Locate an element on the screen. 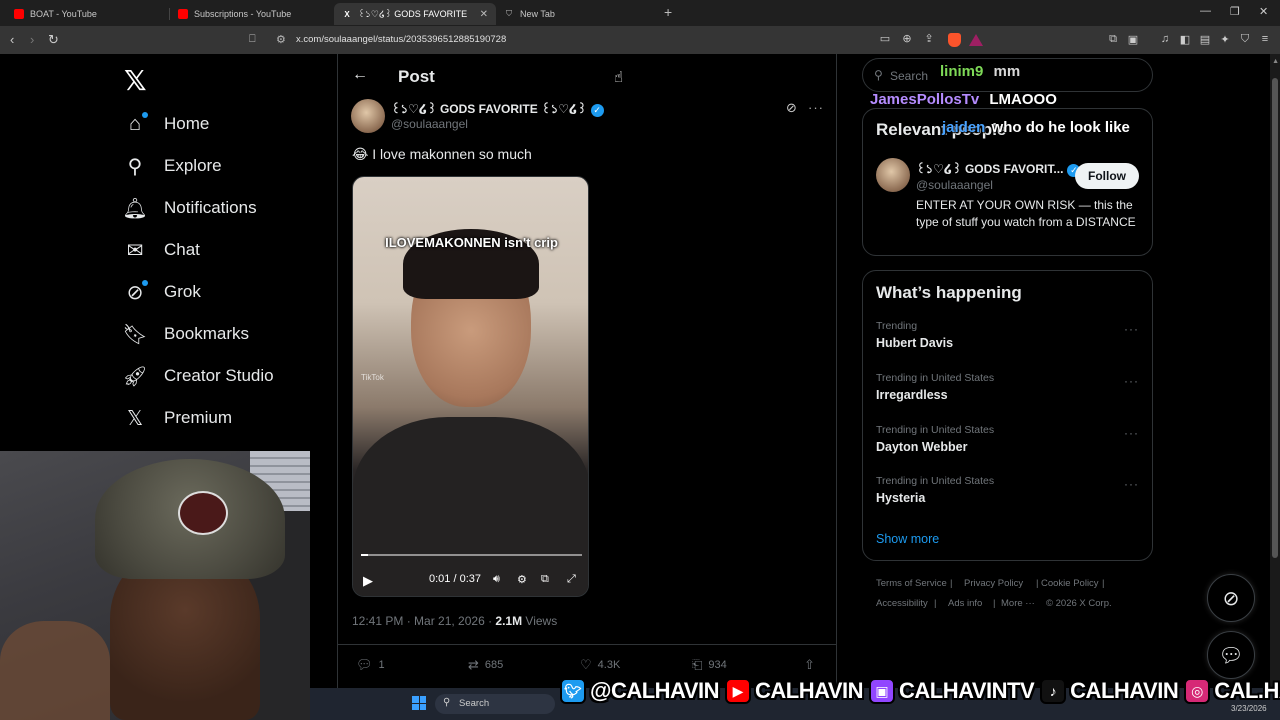 The width and height of the screenshot is (1280, 720). taskbar-search: Search is located at coordinates (495, 704).